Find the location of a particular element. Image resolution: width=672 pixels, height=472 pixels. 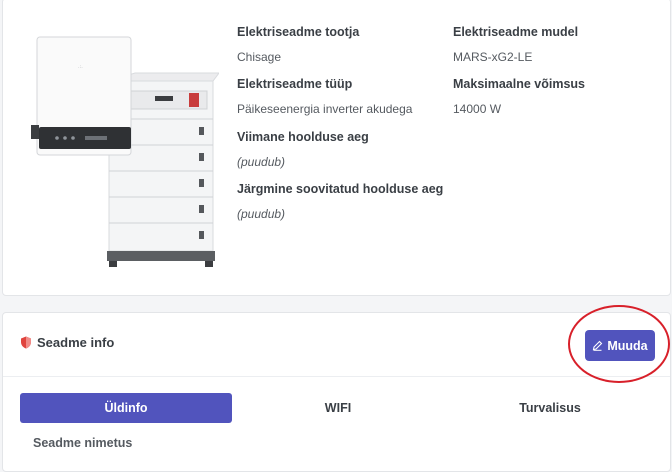

model-label: Elektriseadme mudel is located at coordinates (516, 32).